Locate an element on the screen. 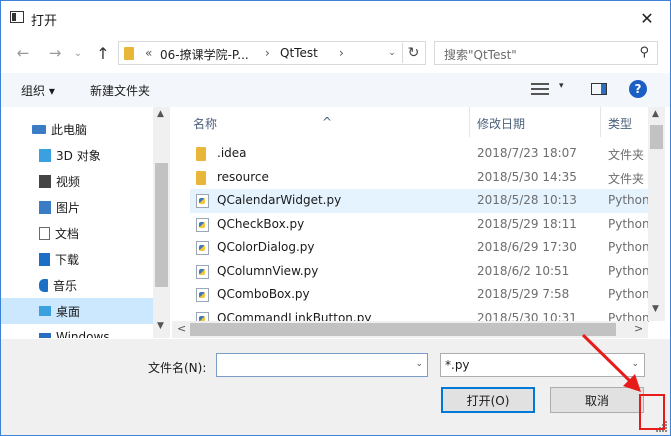  sidebar-item-music: 音乐 is located at coordinates (77, 285).